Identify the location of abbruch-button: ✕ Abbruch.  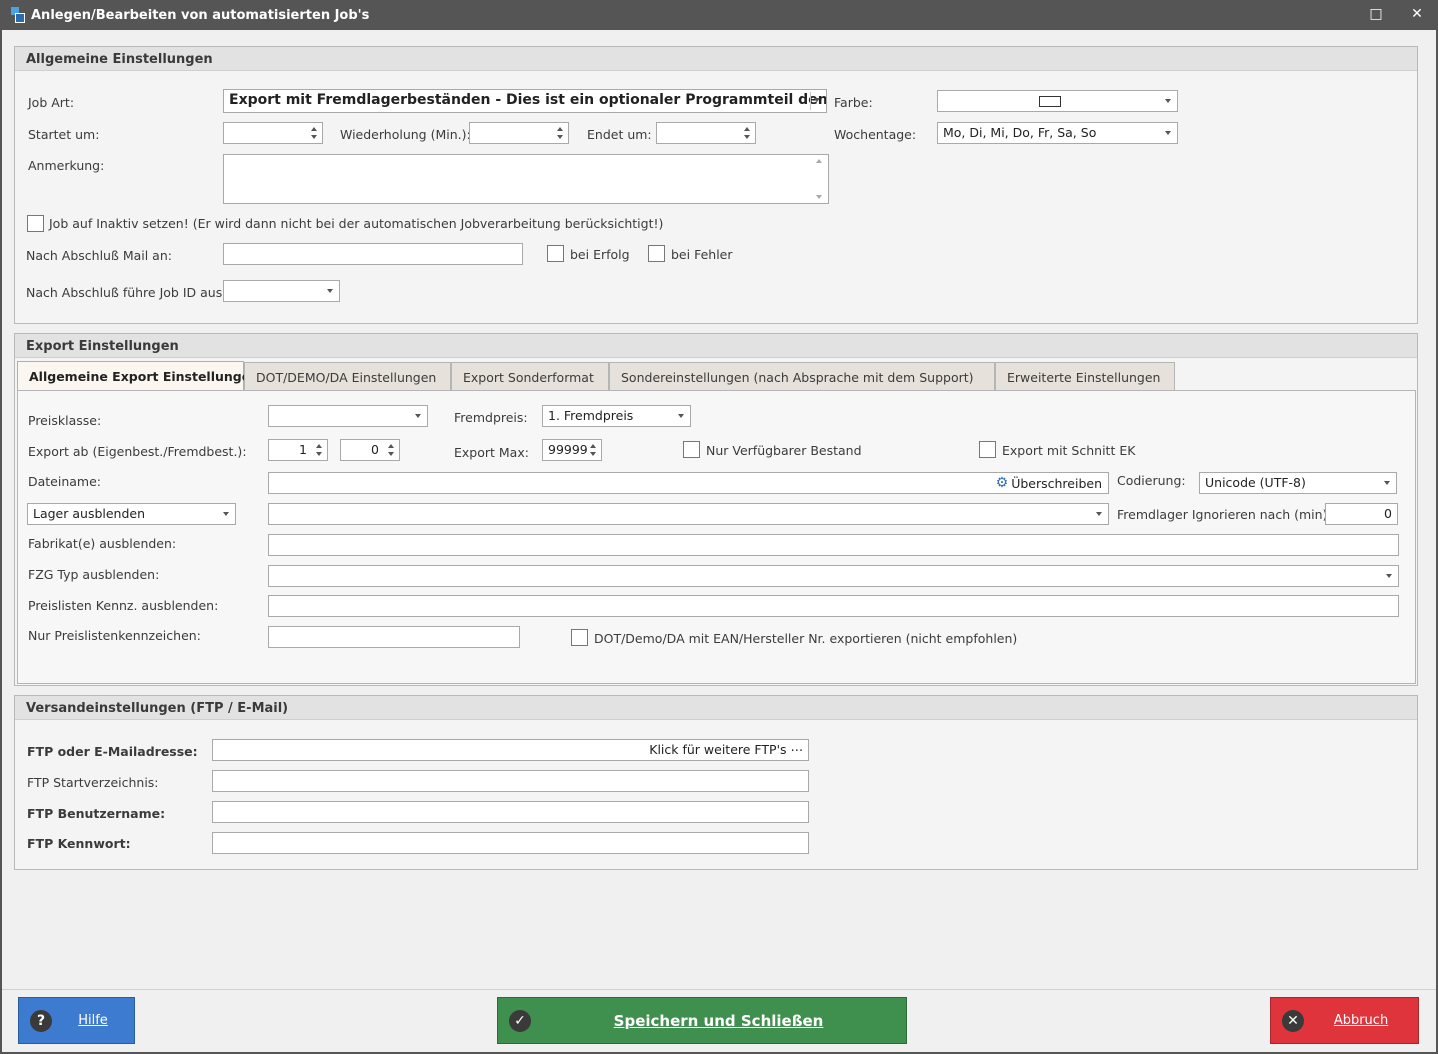
(1344, 1020).